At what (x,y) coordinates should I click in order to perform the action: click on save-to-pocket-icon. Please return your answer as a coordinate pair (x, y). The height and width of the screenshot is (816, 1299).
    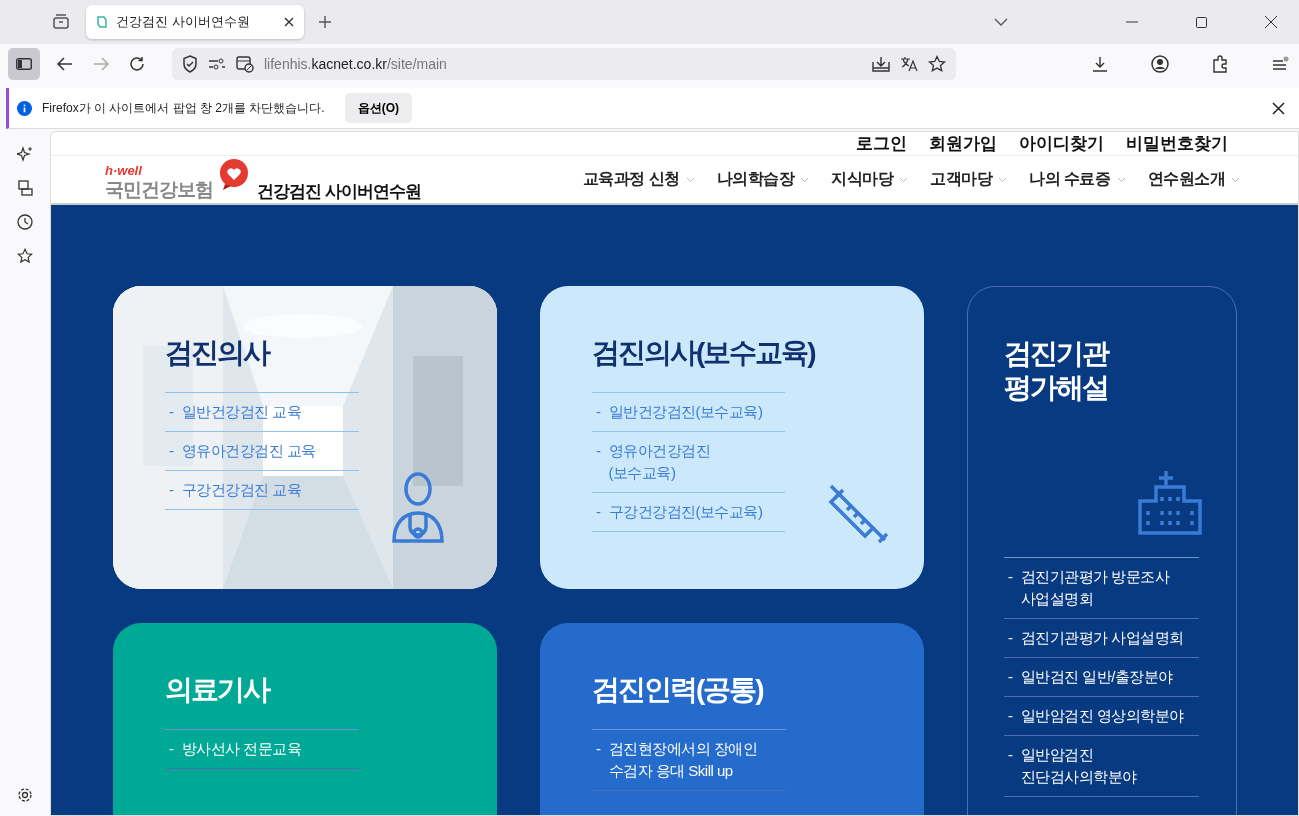
    Looking at the image, I should click on (881, 64).